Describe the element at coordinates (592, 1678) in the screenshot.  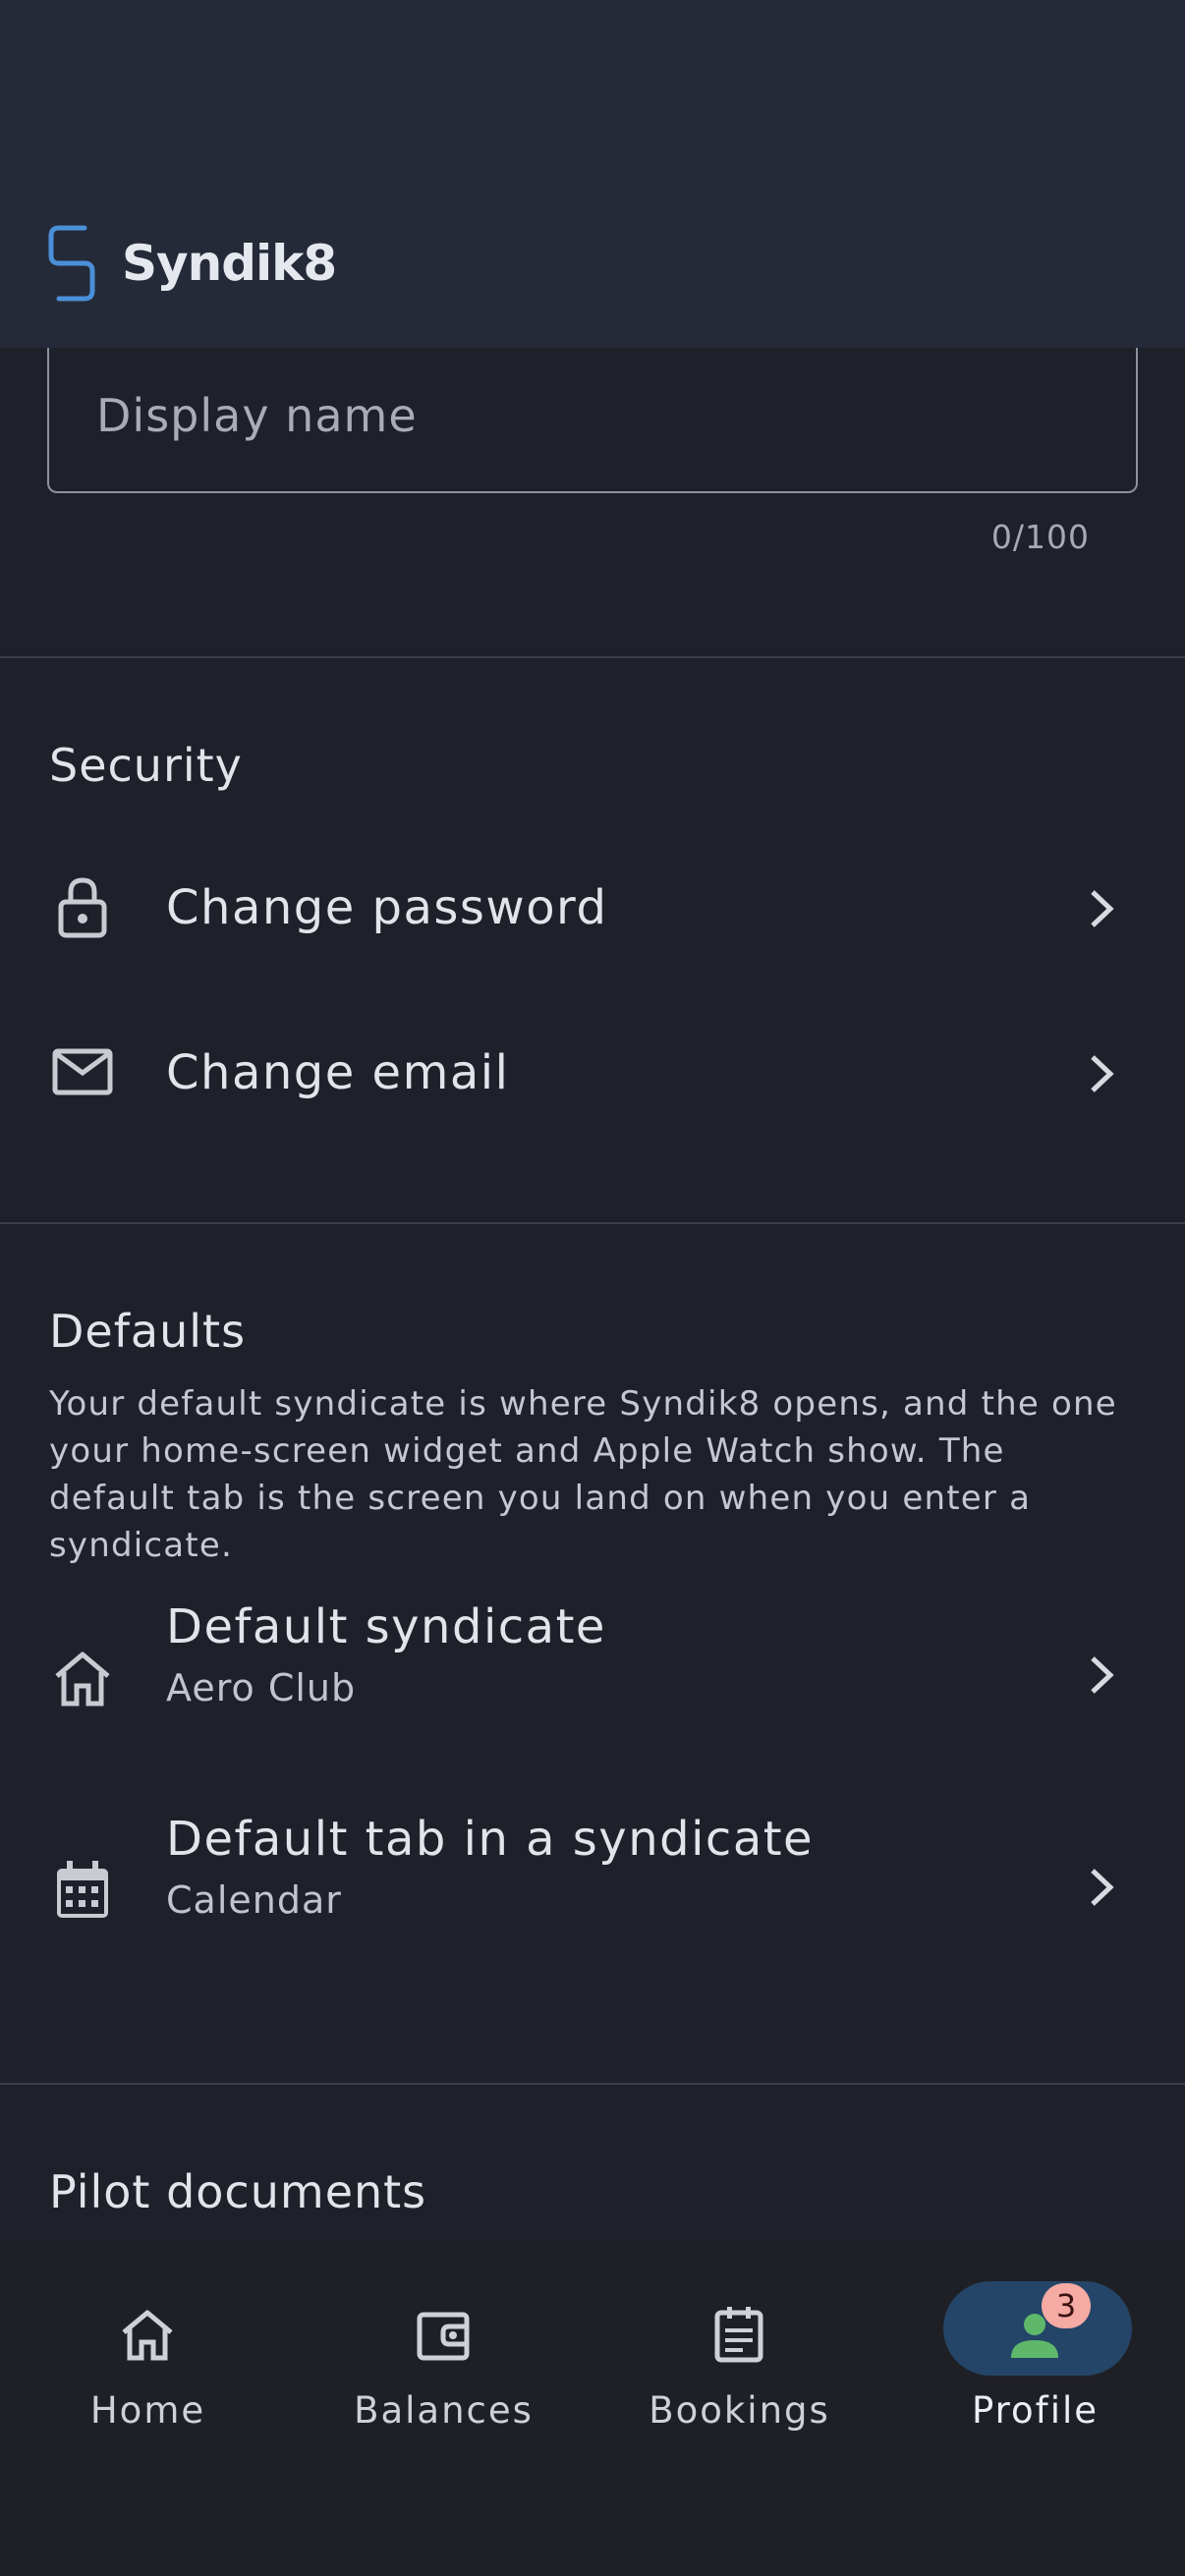
I see `default-syndicate-row: Default syndicate Aero Club` at that location.